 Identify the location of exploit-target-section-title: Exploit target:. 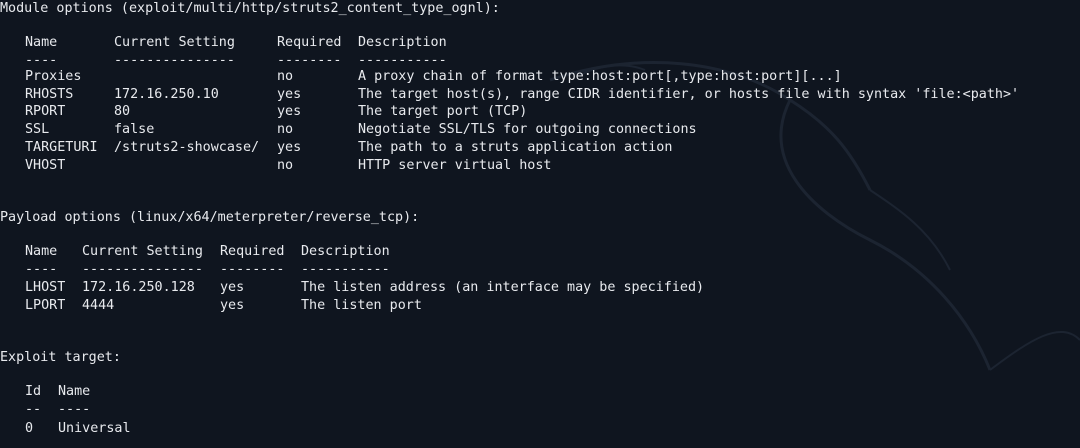
(60, 357).